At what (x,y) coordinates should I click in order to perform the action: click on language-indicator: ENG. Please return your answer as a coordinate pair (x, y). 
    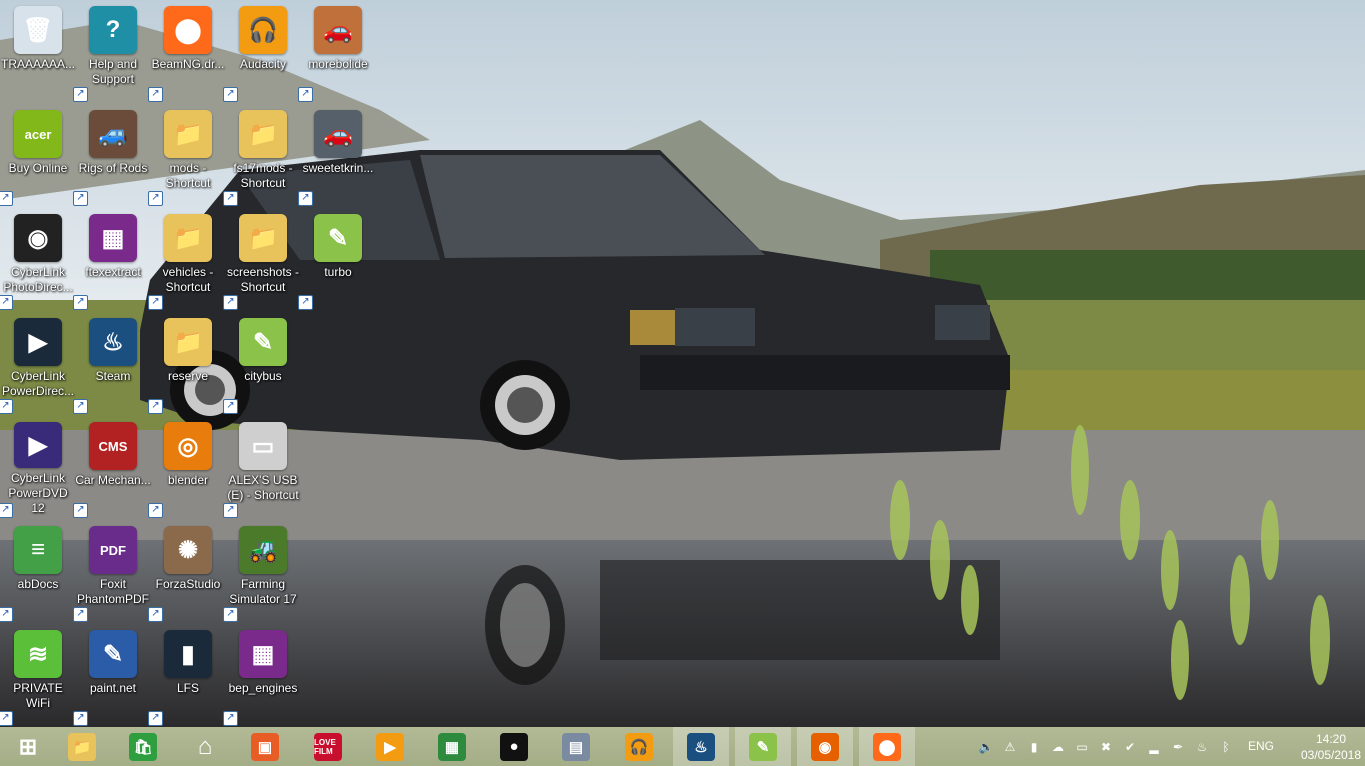
    Looking at the image, I should click on (1261, 746).